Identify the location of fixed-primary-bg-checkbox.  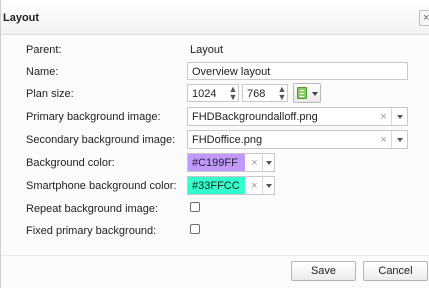
(195, 229).